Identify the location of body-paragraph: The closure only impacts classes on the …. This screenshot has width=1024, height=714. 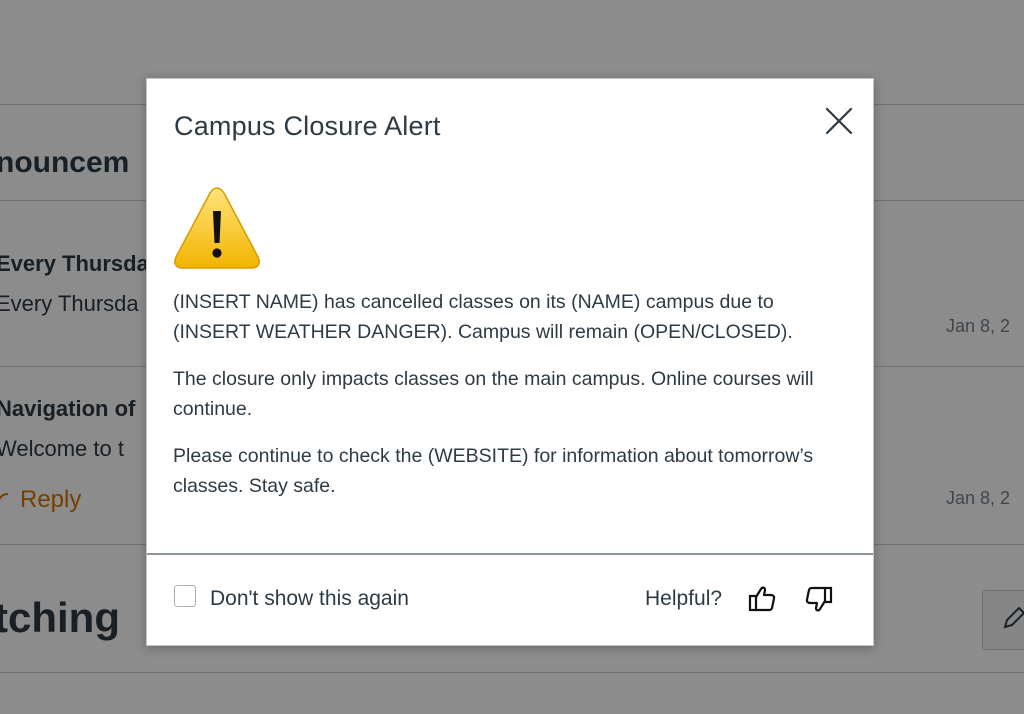
(493, 394).